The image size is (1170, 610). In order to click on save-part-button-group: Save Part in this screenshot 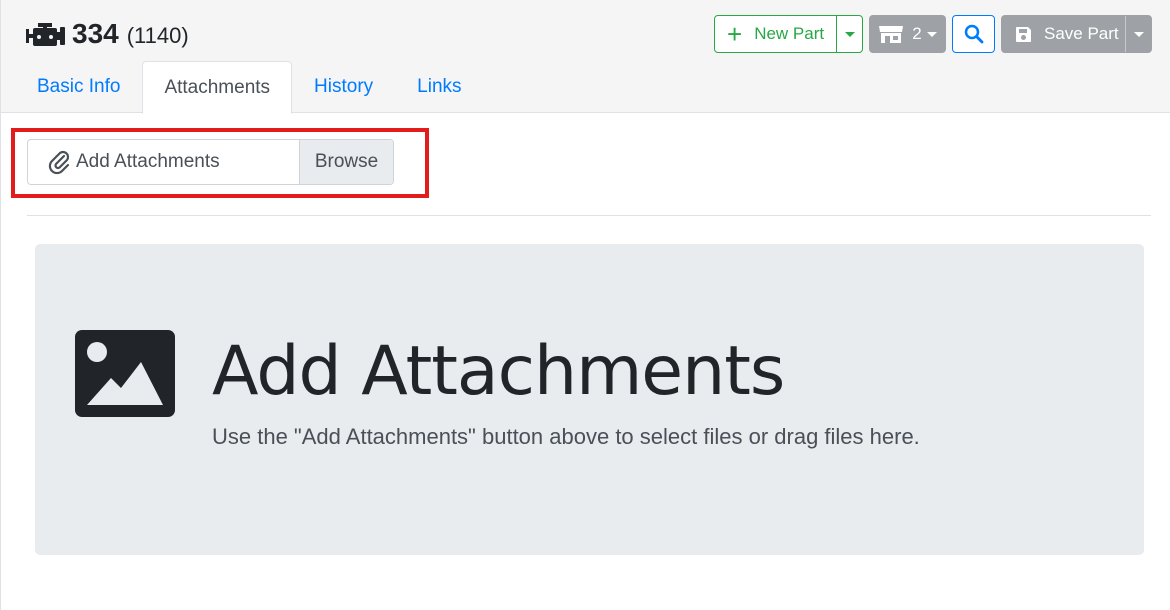, I will do `click(1076, 34)`.